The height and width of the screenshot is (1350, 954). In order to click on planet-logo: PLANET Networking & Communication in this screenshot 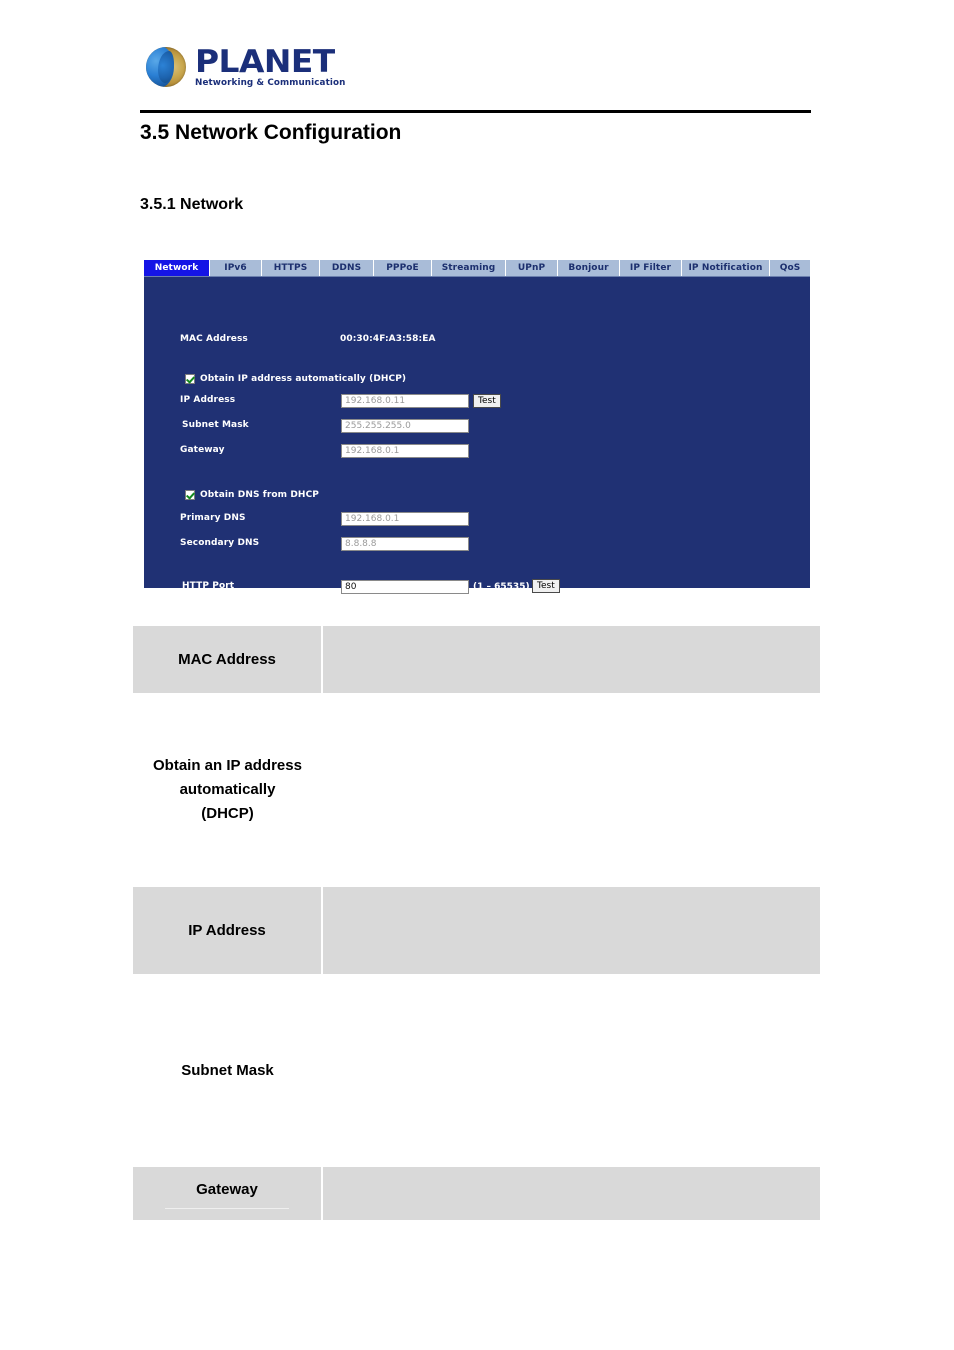, I will do `click(246, 70)`.